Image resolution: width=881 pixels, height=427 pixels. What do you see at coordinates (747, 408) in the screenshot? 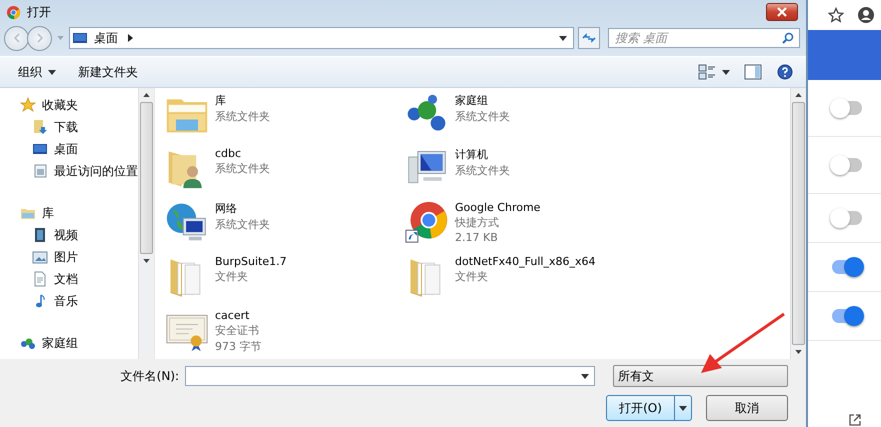
I see `cancel-button: 取消` at bounding box center [747, 408].